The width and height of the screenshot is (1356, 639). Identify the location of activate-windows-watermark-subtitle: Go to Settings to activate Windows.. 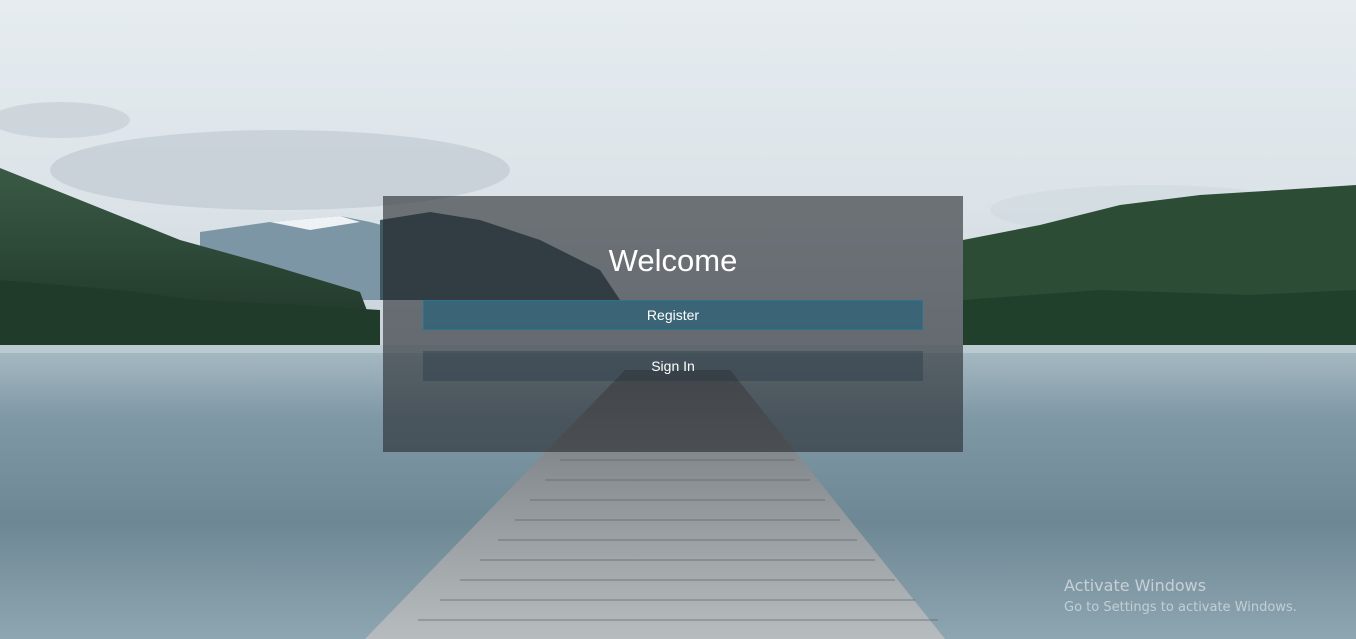
(1180, 607).